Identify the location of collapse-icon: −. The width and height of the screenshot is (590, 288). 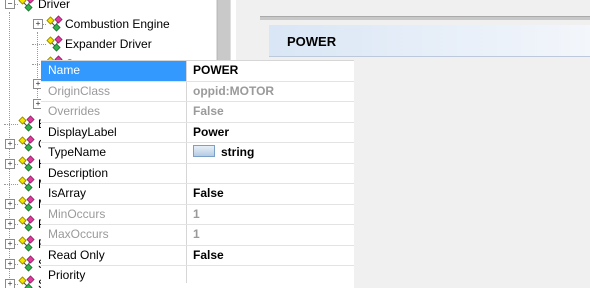
(10, 4).